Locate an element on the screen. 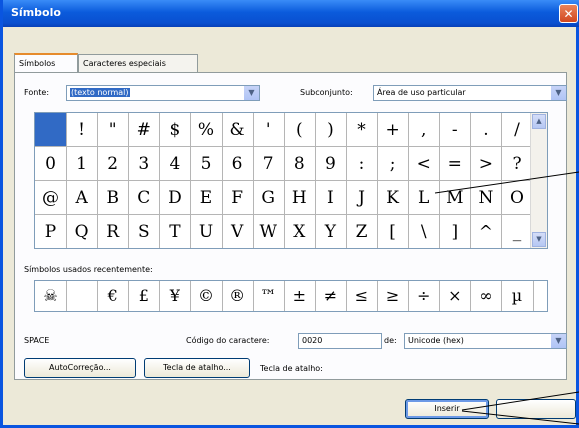 This screenshot has height=428, width=579. symbol-cell: G is located at coordinates (268, 198).